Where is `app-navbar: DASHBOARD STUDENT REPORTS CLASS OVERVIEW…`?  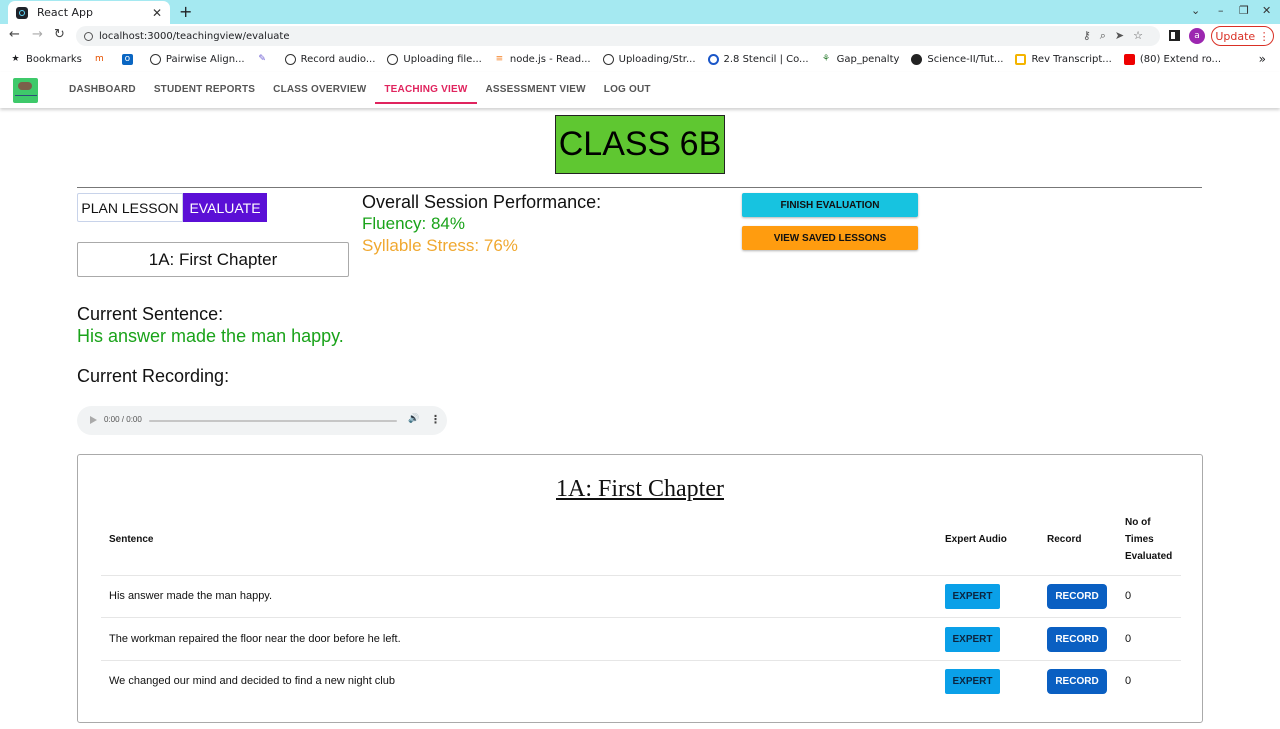
app-navbar: DASHBOARD STUDENT REPORTS CLASS OVERVIEW… is located at coordinates (640, 90).